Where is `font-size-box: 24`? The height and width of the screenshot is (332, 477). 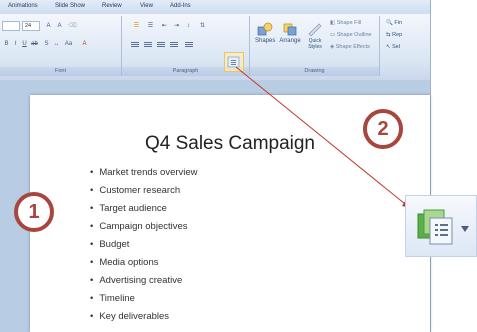 font-size-box: 24 is located at coordinates (31, 26).